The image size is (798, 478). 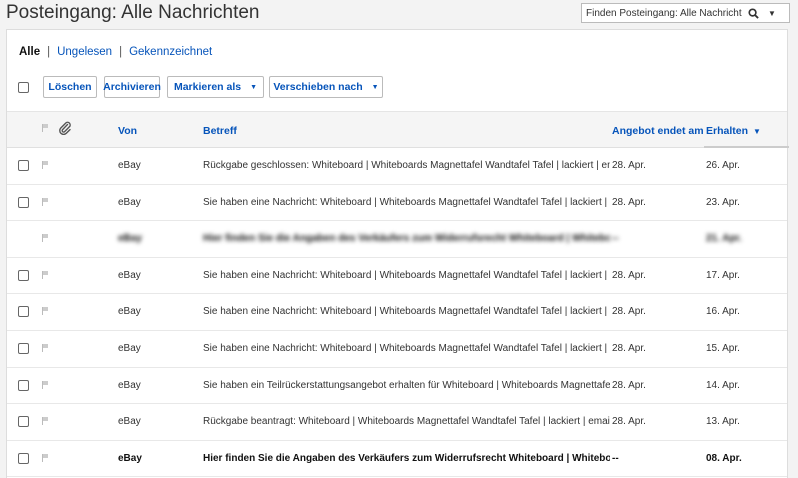 What do you see at coordinates (115, 52) in the screenshot?
I see `filter-bar: Alle | Ungelesen | Gekennzeichnet` at bounding box center [115, 52].